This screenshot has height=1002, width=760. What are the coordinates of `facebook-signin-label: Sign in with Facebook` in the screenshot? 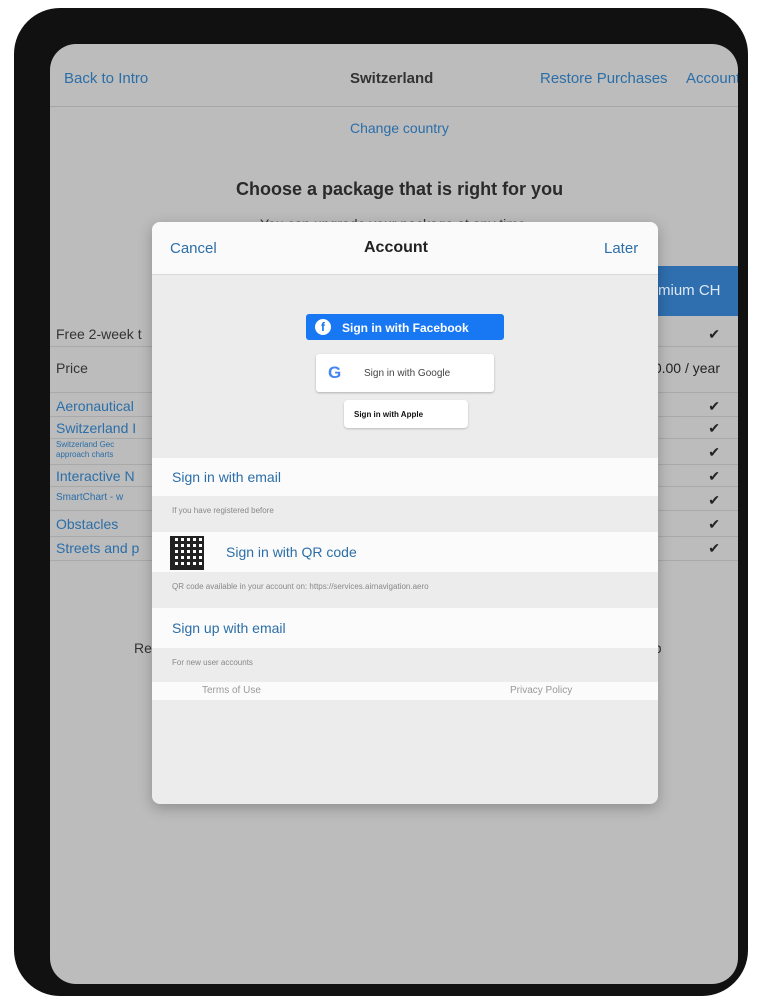 It's located at (405, 328).